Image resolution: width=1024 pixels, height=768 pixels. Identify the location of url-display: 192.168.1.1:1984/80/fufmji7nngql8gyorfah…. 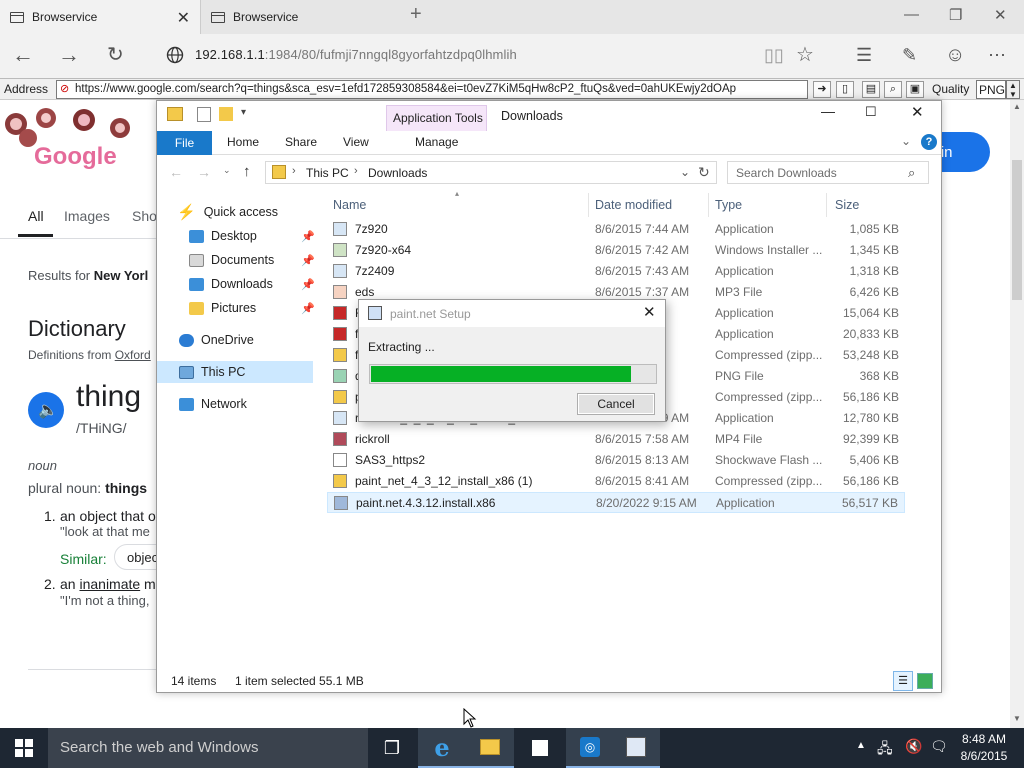
(356, 54).